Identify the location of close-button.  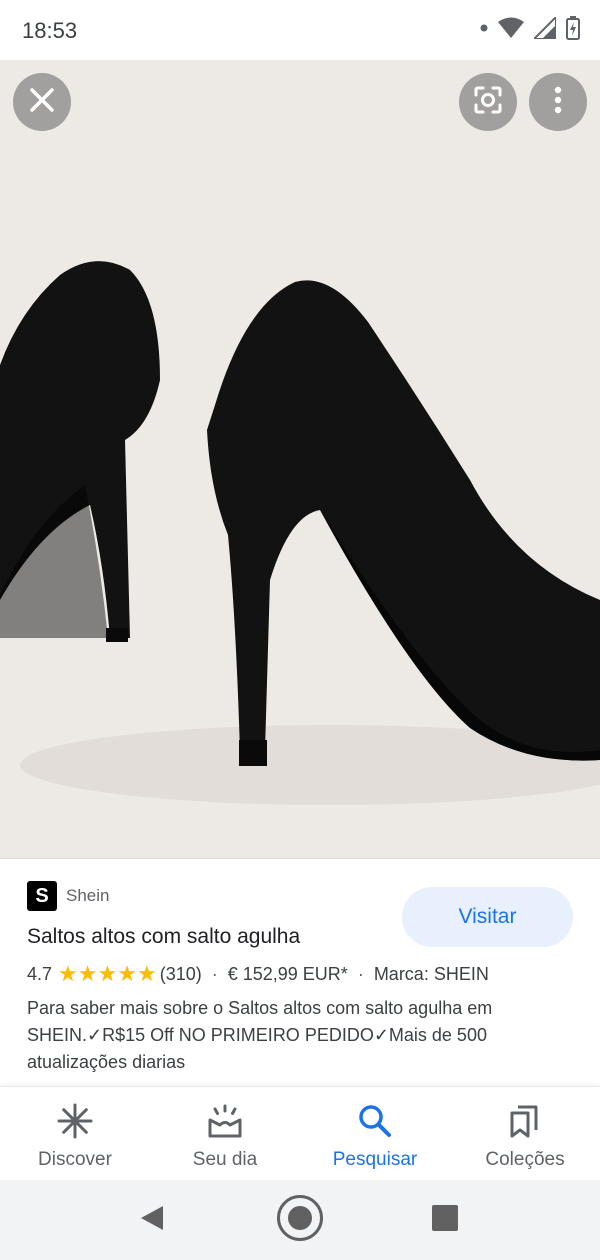
(42, 102).